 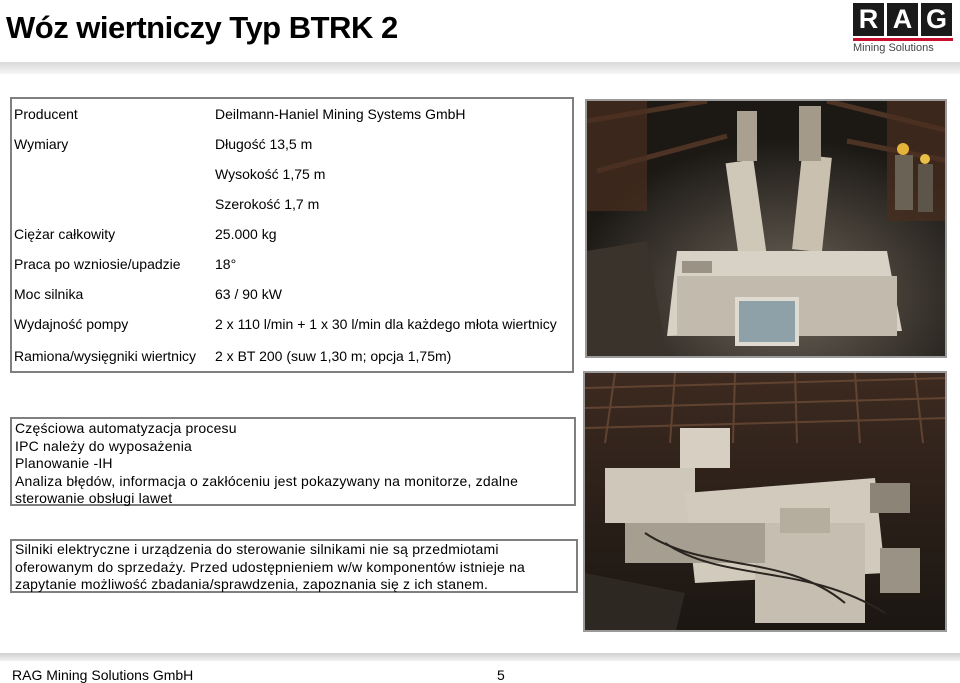 I want to click on drill-rig-photo-top-image, so click(x=766, y=228).